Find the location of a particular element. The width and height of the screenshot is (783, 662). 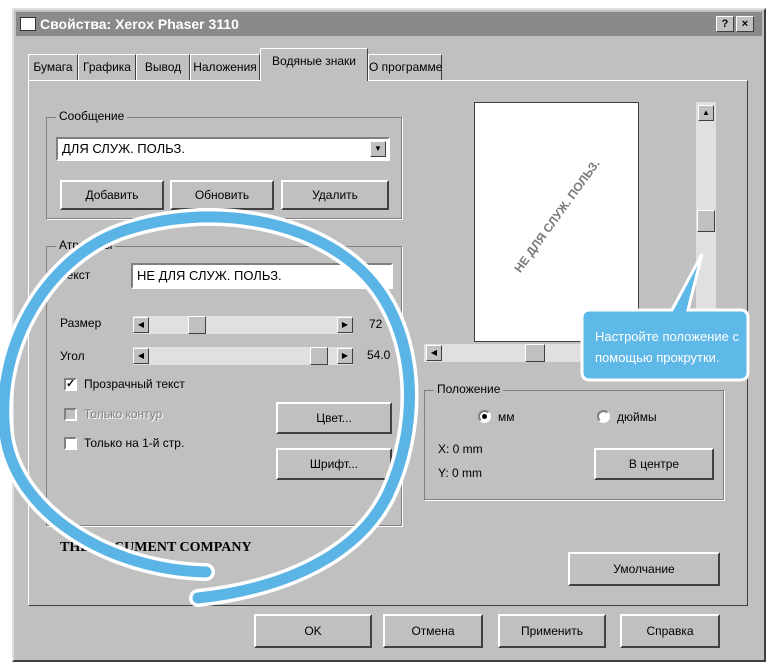

help-button: Справка is located at coordinates (670, 631).